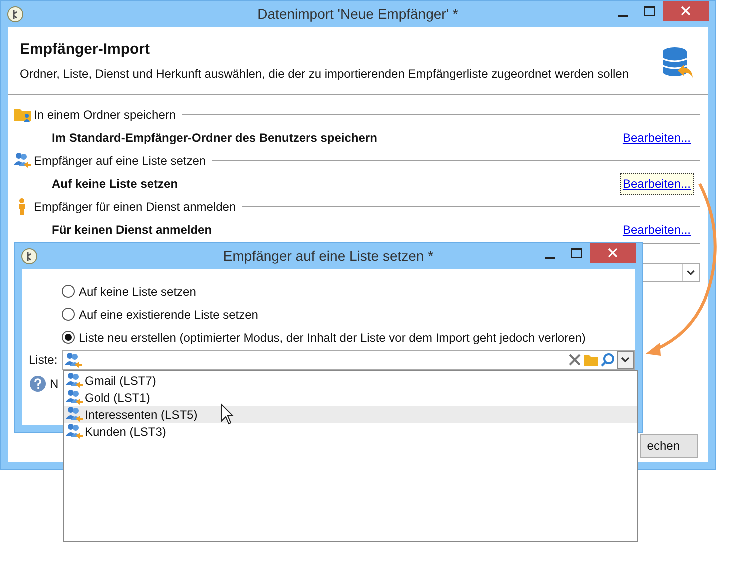  I want to click on header-title: Empfänger-Import, so click(86, 50).